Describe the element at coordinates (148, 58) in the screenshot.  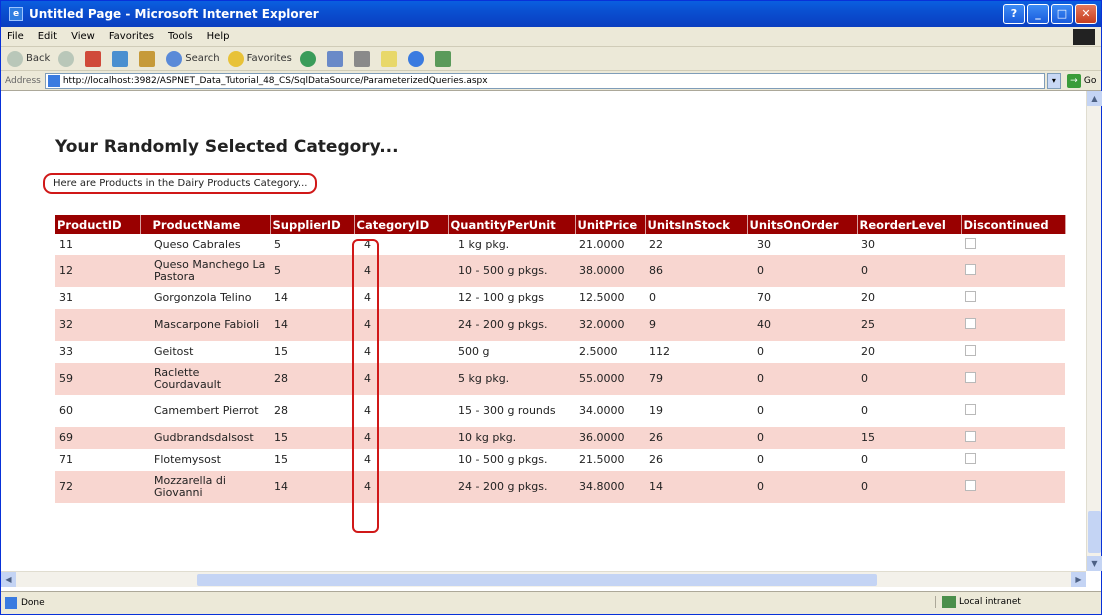
I see `home-button` at that location.